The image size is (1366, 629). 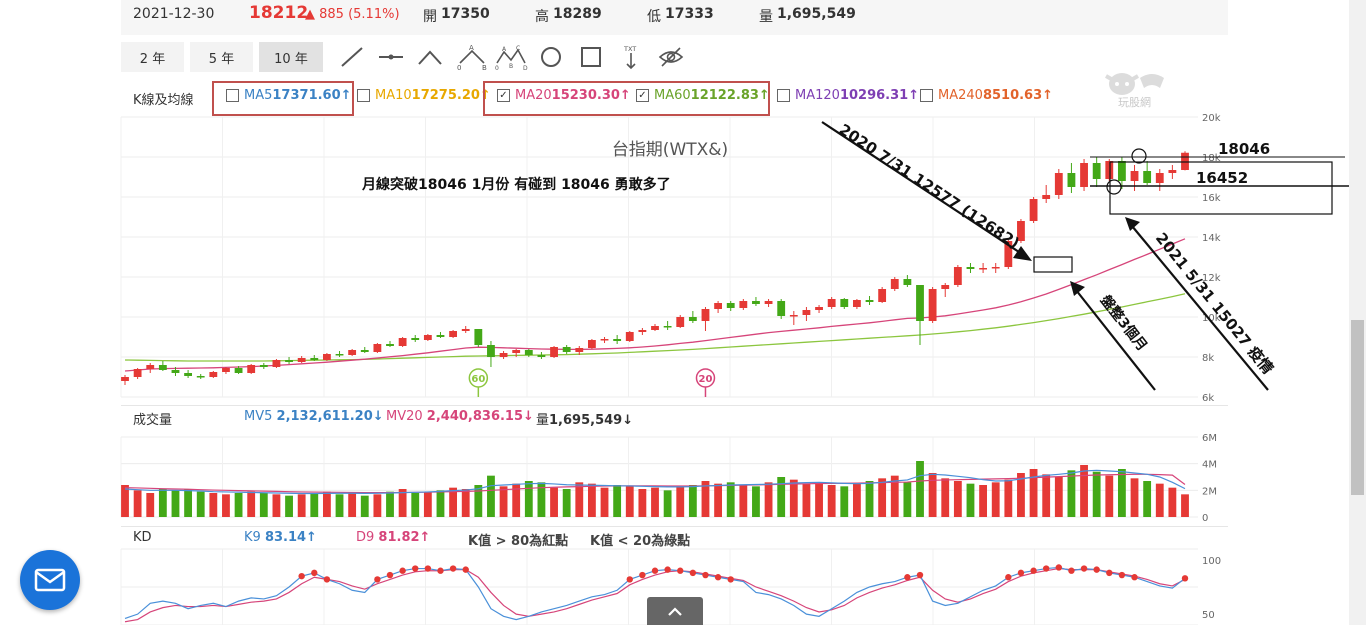 I want to click on volume-bars, so click(x=655, y=489).